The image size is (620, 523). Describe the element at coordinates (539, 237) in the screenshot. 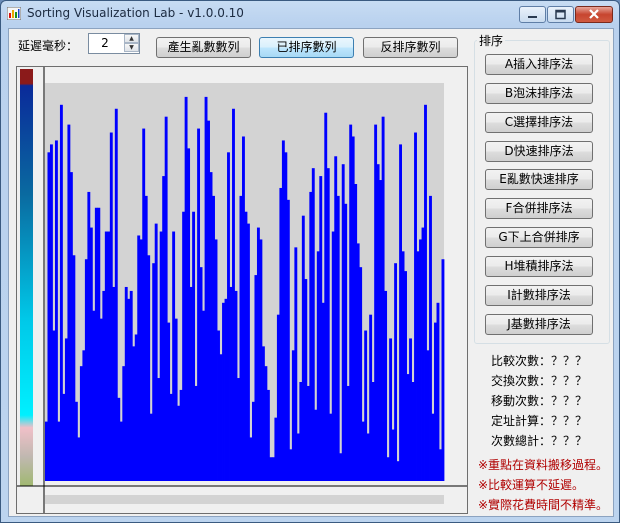

I see `sort-button-g: G下上合併排序` at that location.